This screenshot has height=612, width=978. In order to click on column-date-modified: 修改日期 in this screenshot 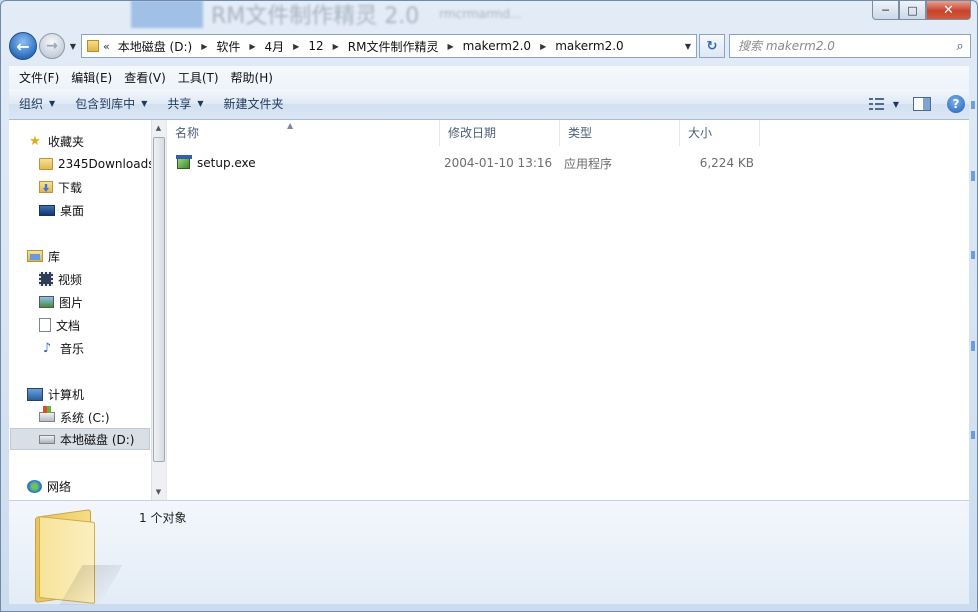, I will do `click(500, 133)`.